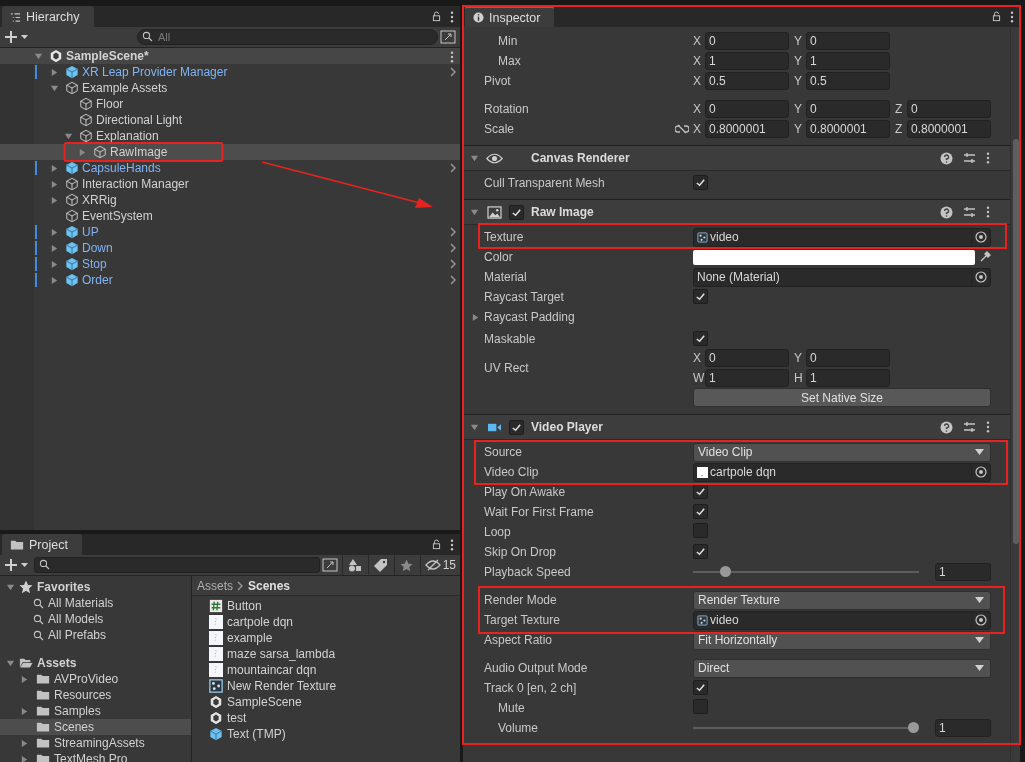 This screenshot has height=762, width=1025. What do you see at coordinates (230, 56) in the screenshot?
I see `scene-row: SampleScene*` at bounding box center [230, 56].